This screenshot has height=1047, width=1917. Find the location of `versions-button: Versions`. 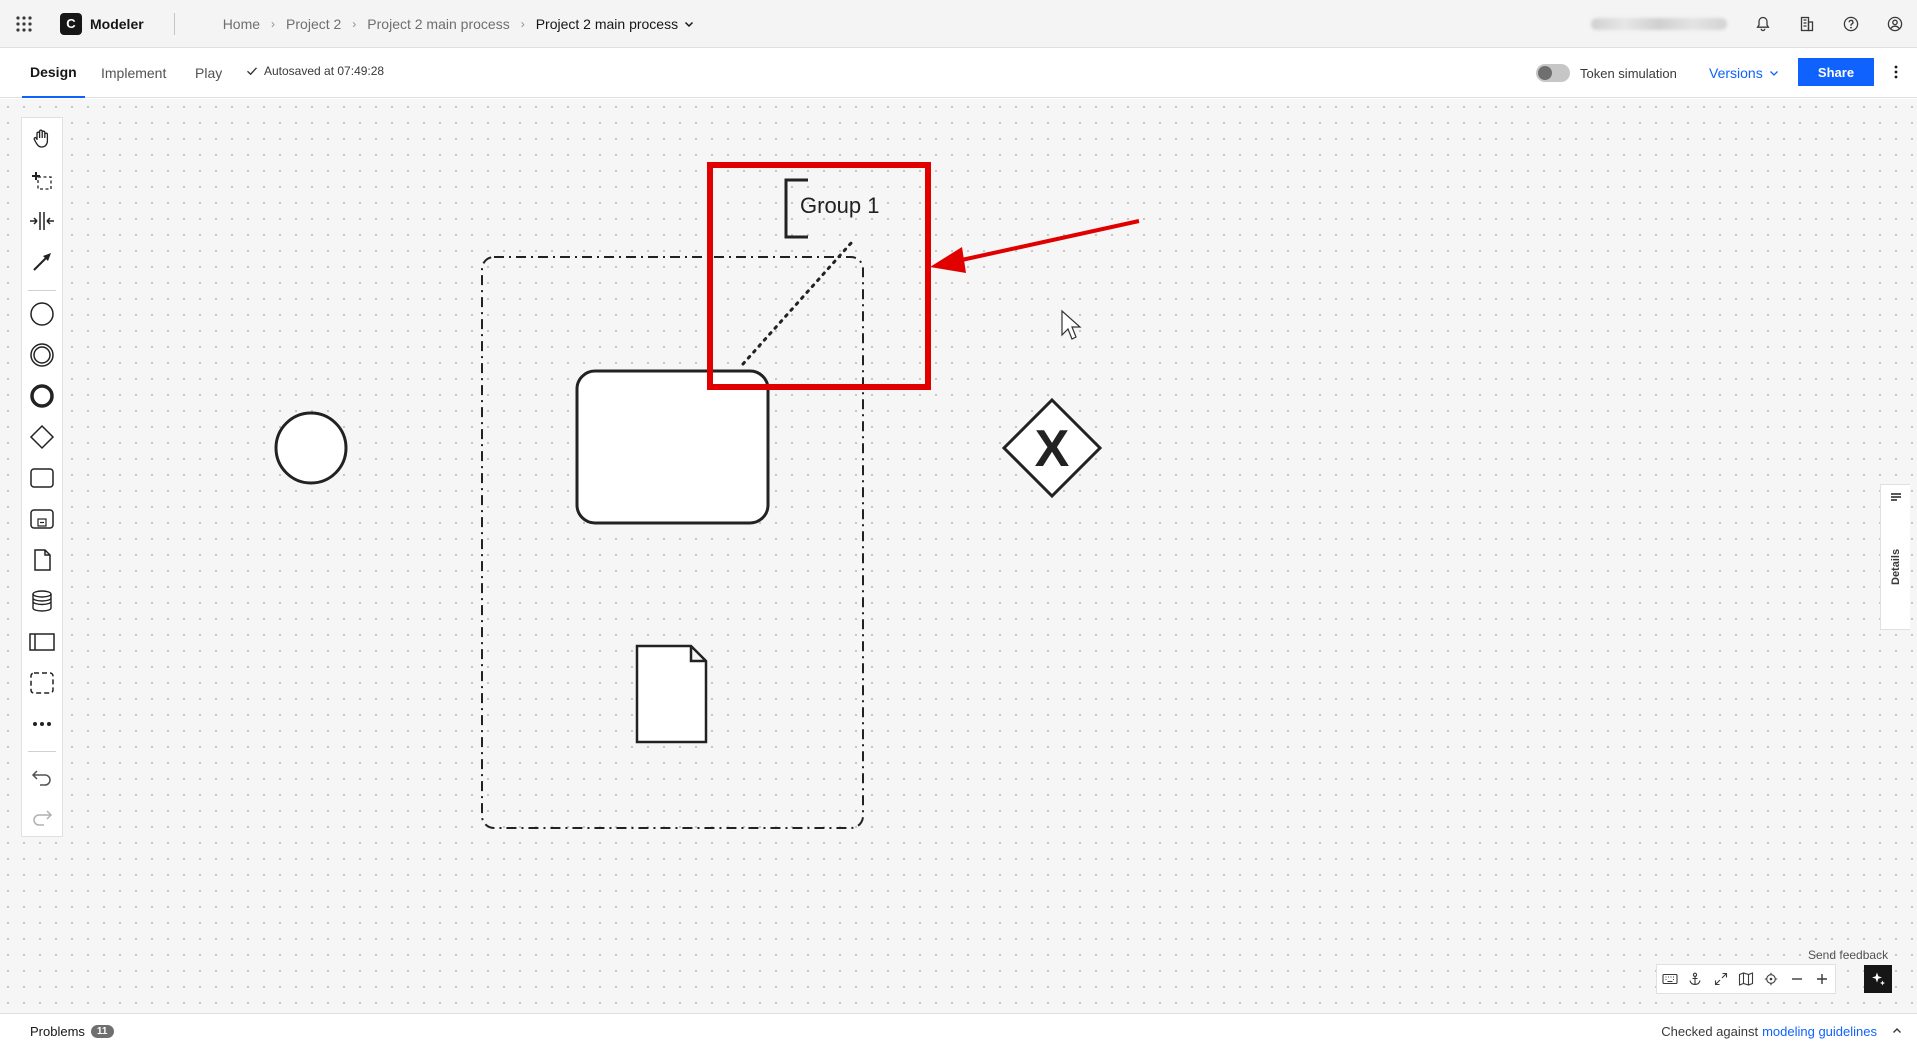

versions-button: Versions is located at coordinates (1744, 73).